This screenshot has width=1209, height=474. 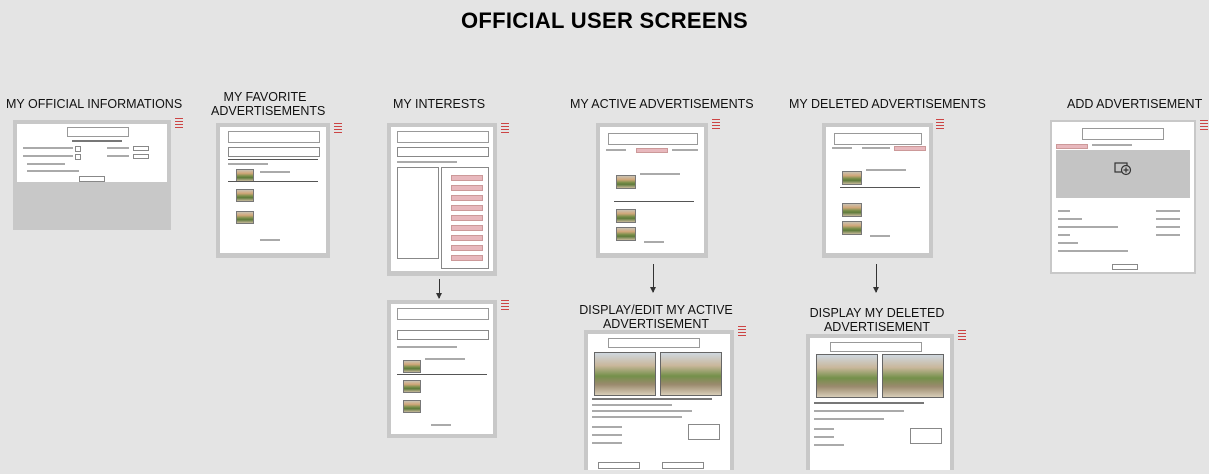 What do you see at coordinates (279, 190) in the screenshot?
I see `screen-favorite-ads` at bounding box center [279, 190].